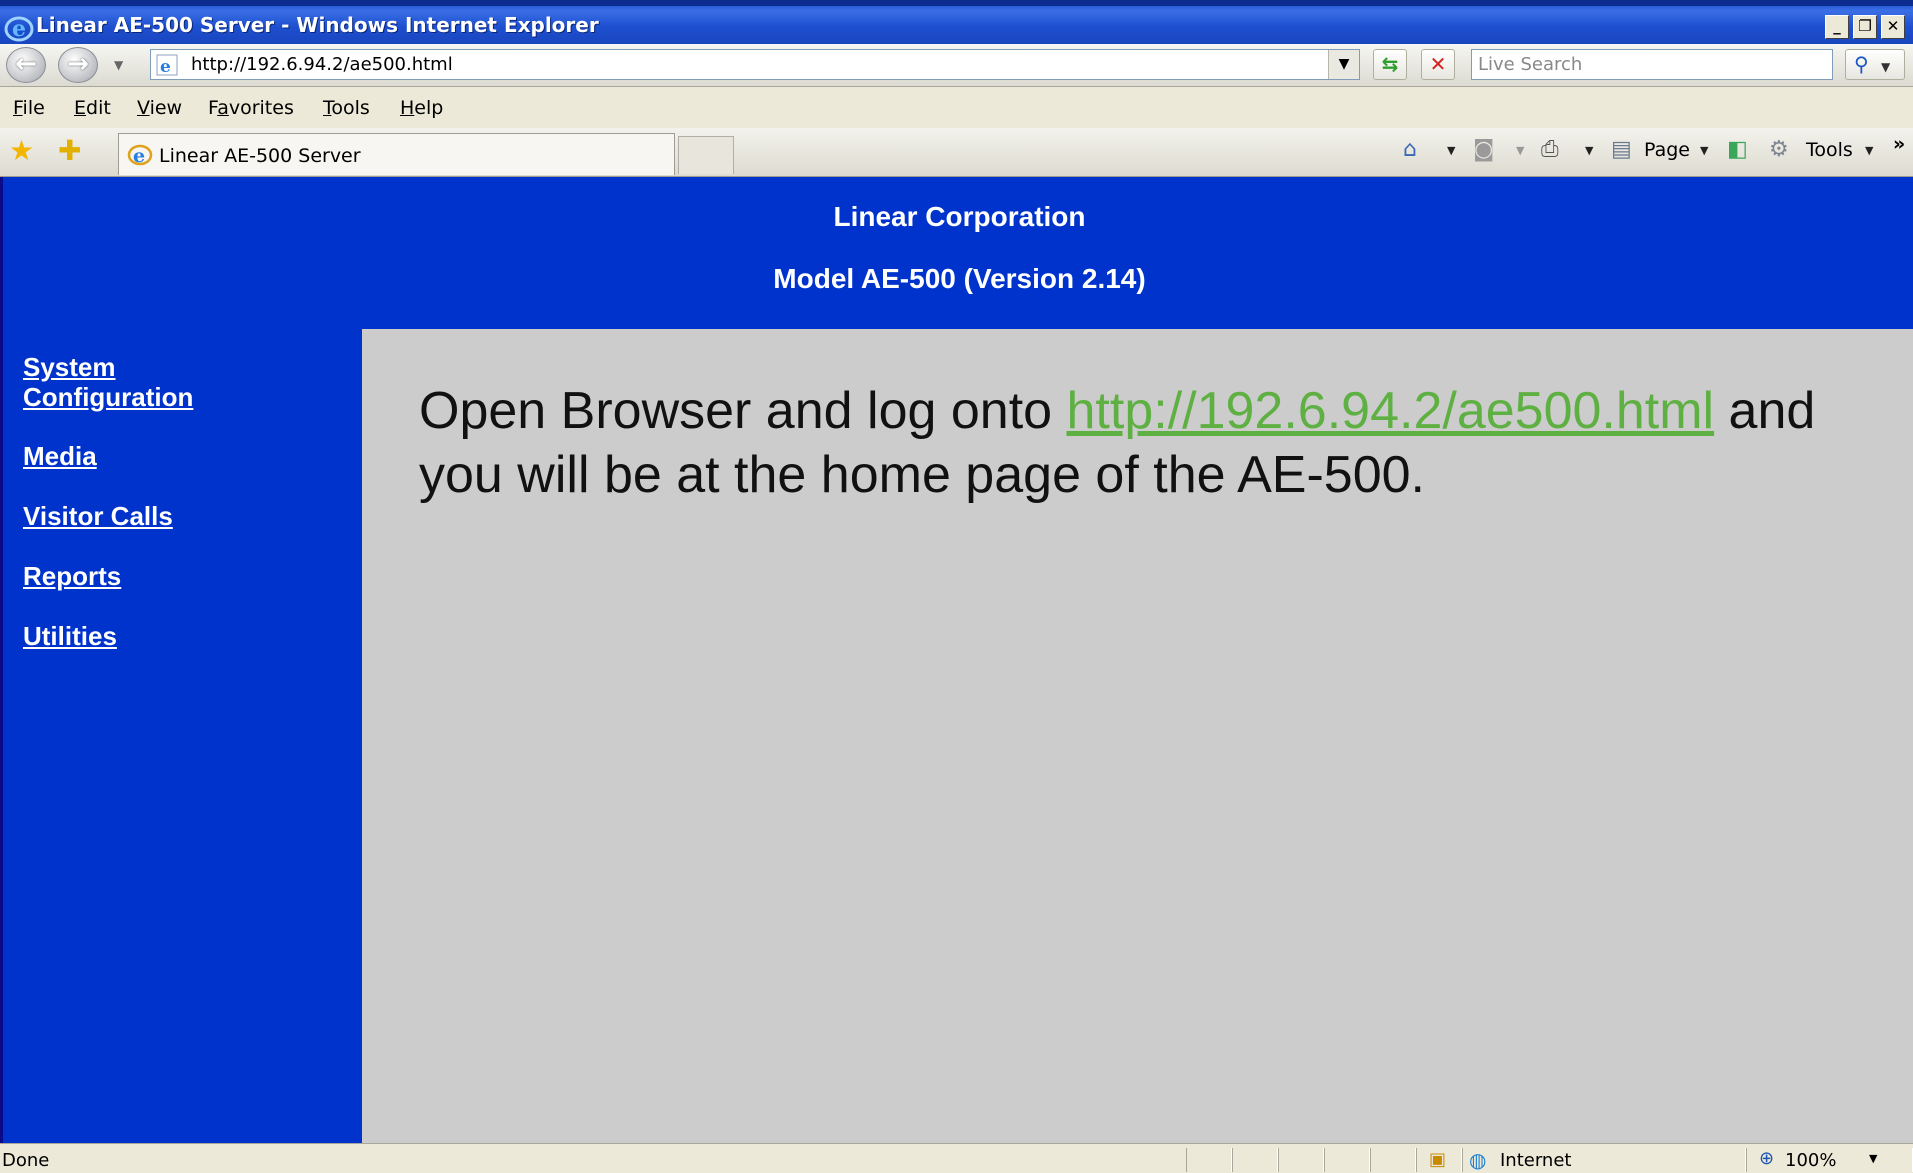 Image resolution: width=1913 pixels, height=1173 pixels. Describe the element at coordinates (1704, 150) in the screenshot. I see `page-dropdown-chevron-icon: ▼` at that location.